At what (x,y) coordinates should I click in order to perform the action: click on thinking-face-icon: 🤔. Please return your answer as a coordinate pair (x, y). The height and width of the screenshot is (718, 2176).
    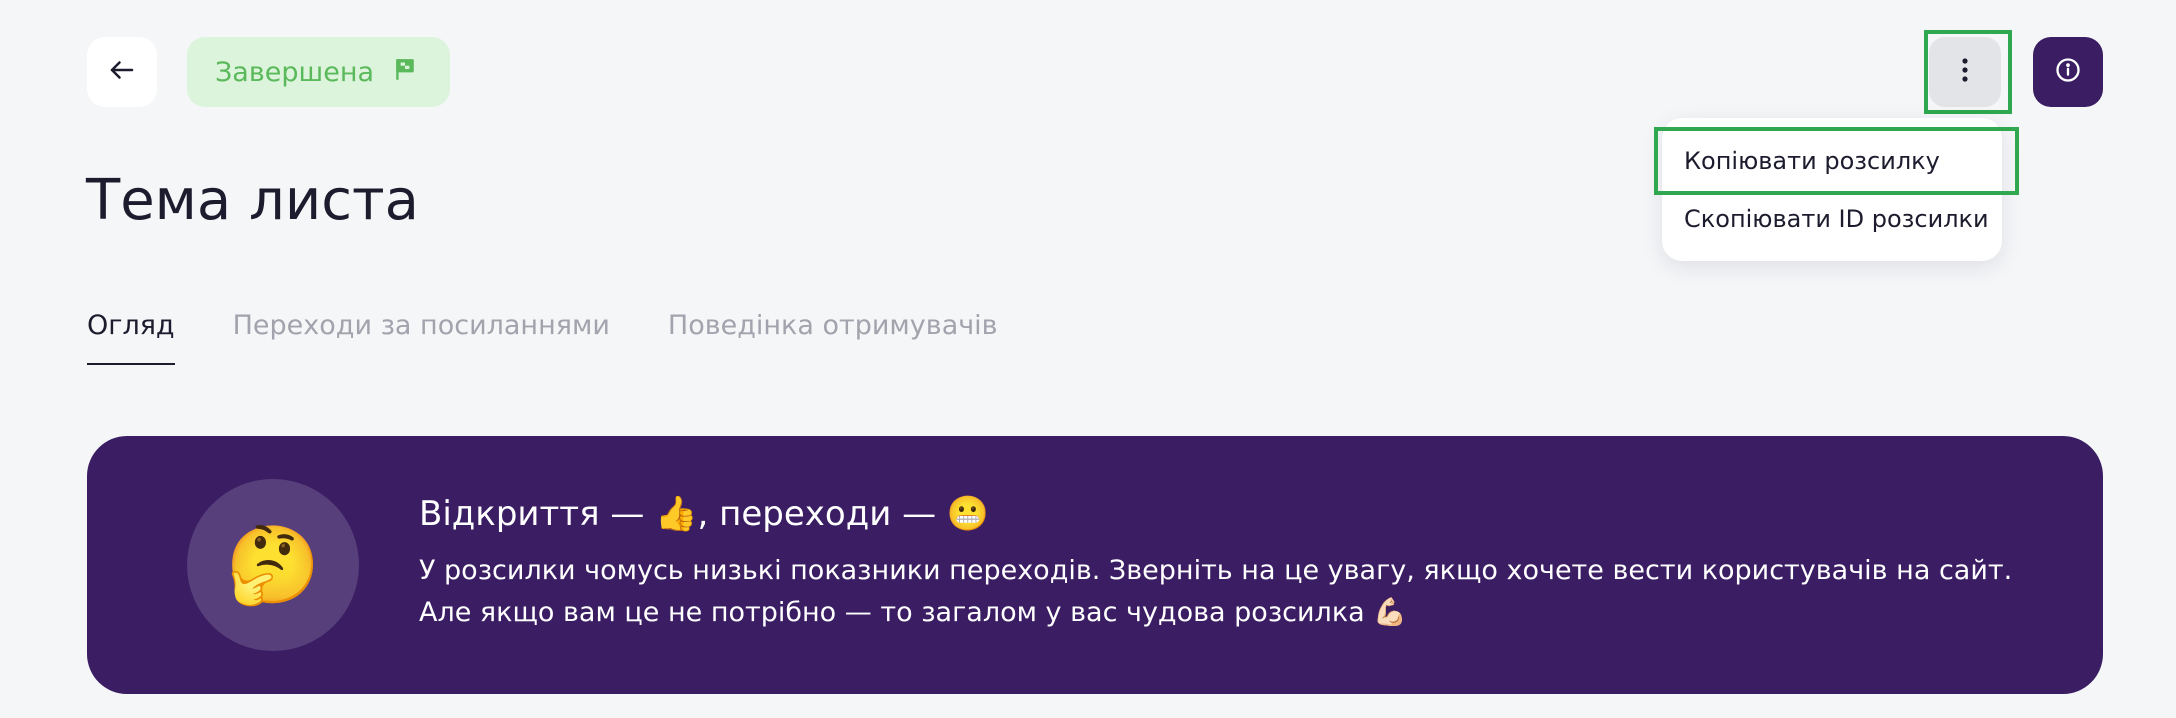
    Looking at the image, I should click on (273, 565).